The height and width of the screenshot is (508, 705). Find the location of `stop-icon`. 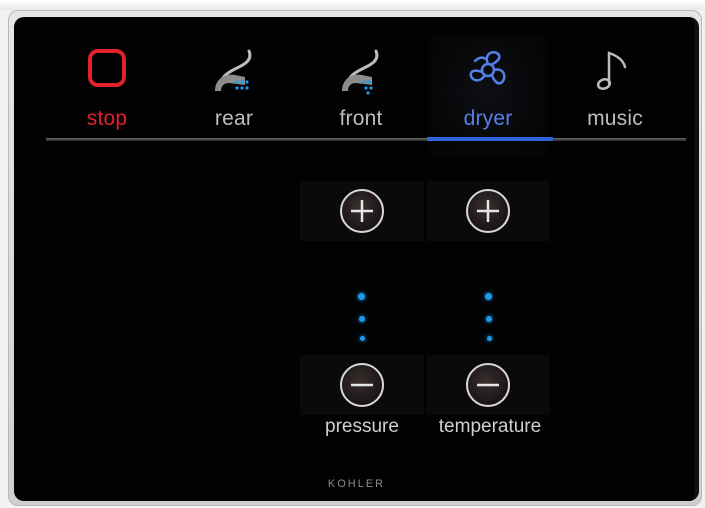

stop-icon is located at coordinates (107, 68).